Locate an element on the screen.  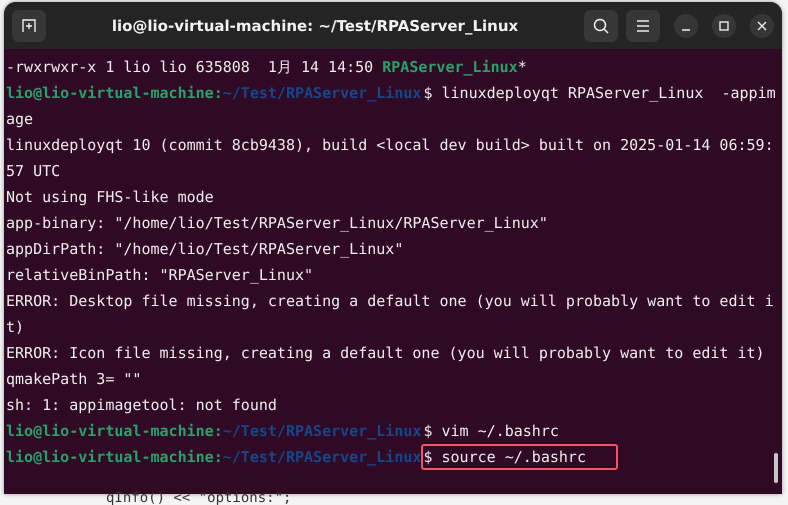
output-text: t) is located at coordinates (15, 327).